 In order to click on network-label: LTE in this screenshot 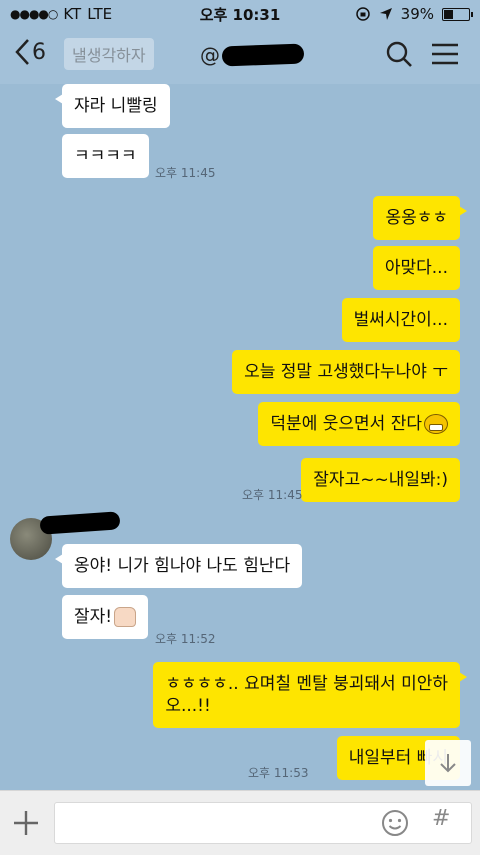, I will do `click(100, 14)`.